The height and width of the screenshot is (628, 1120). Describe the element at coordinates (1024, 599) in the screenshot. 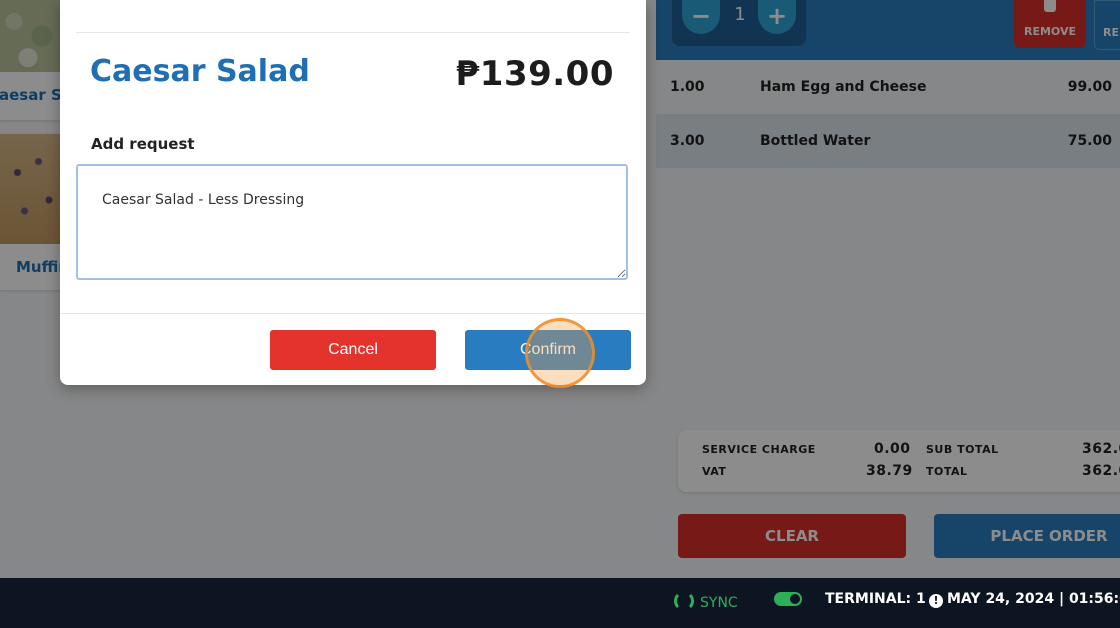

I see `datetime-display: !MAY 24, 2024 | 01:56:04 PI` at that location.